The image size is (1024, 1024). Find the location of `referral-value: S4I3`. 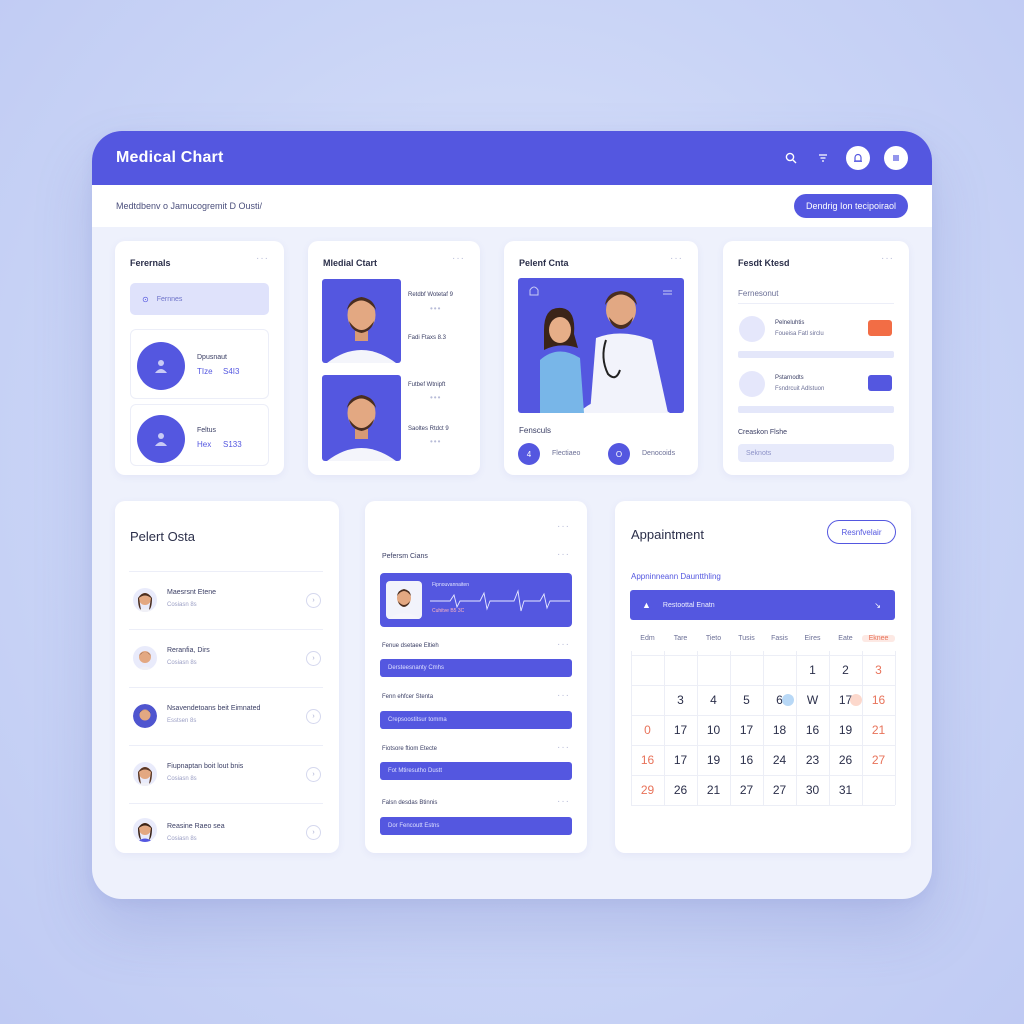

referral-value: S4I3 is located at coordinates (231, 371).